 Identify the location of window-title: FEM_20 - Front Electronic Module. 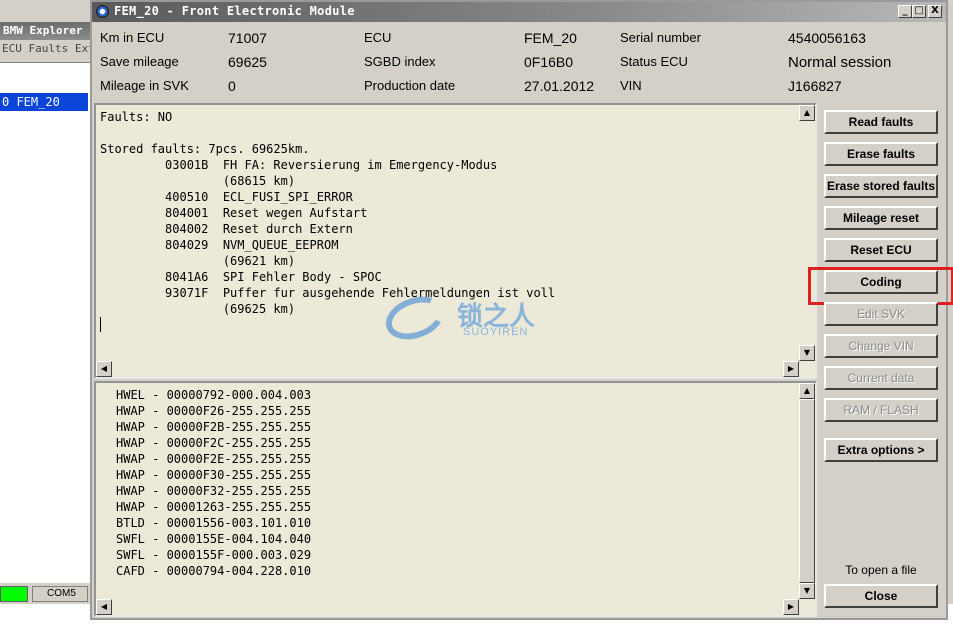
(234, 11).